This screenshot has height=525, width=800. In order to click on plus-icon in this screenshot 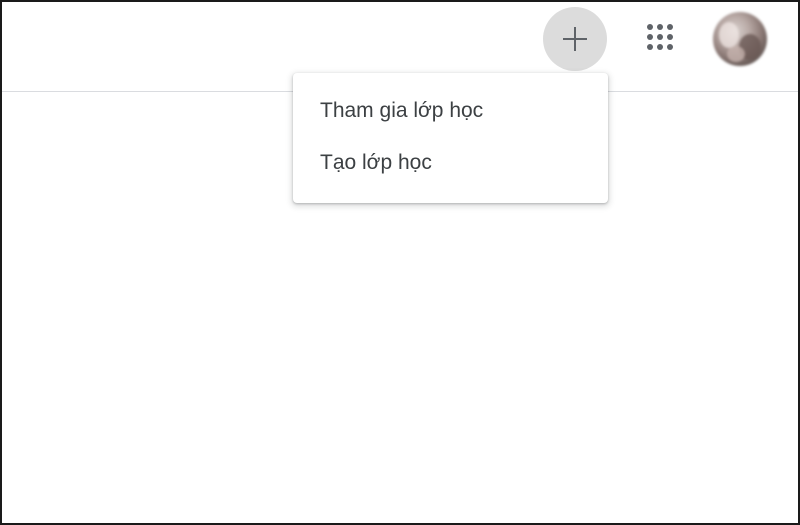, I will do `click(575, 39)`.